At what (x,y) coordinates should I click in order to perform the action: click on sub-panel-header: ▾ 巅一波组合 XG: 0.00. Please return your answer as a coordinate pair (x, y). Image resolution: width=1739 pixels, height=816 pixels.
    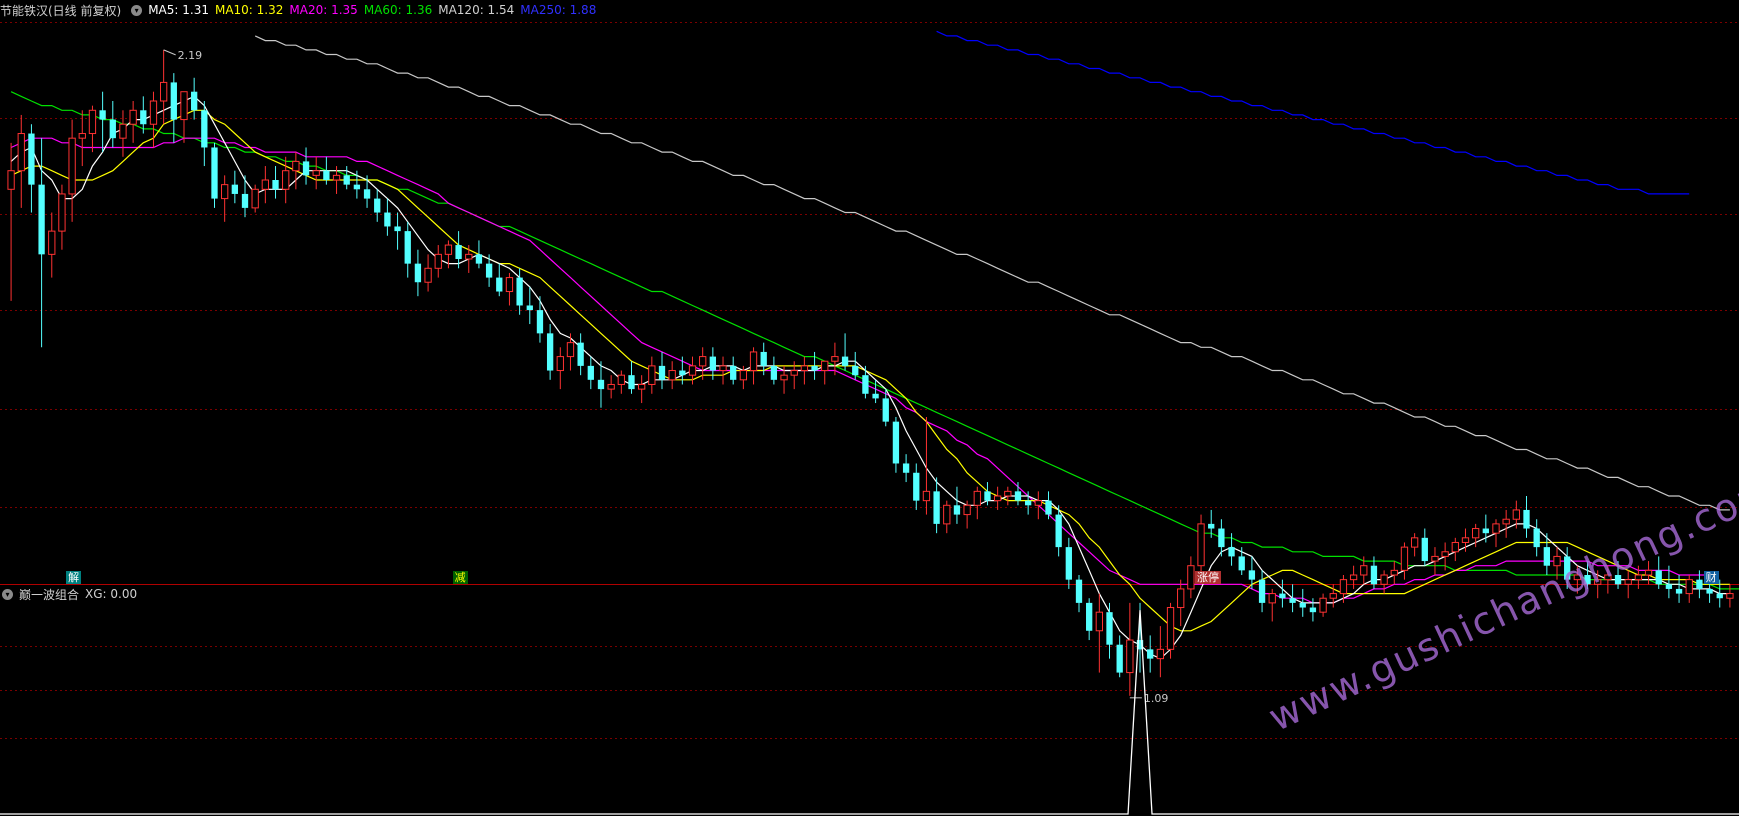
    Looking at the image, I should click on (71, 594).